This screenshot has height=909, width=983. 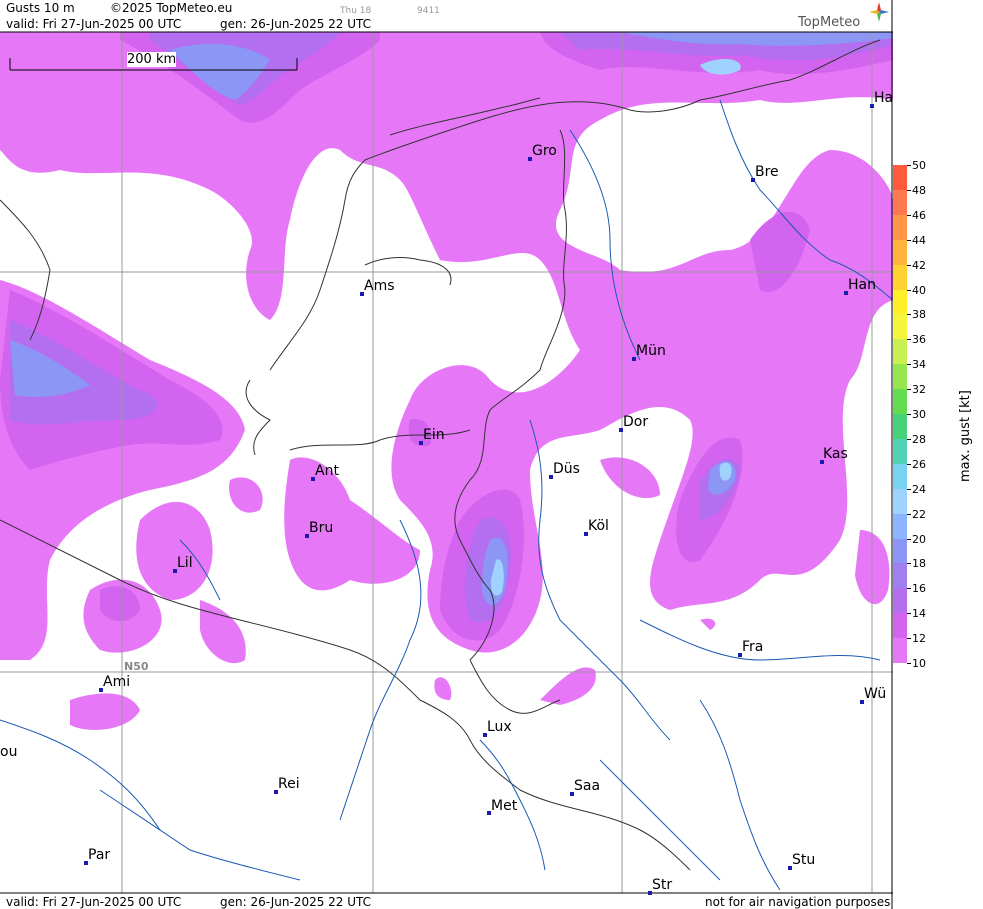 I want to click on city-label-ein: Ein, so click(x=434, y=435).